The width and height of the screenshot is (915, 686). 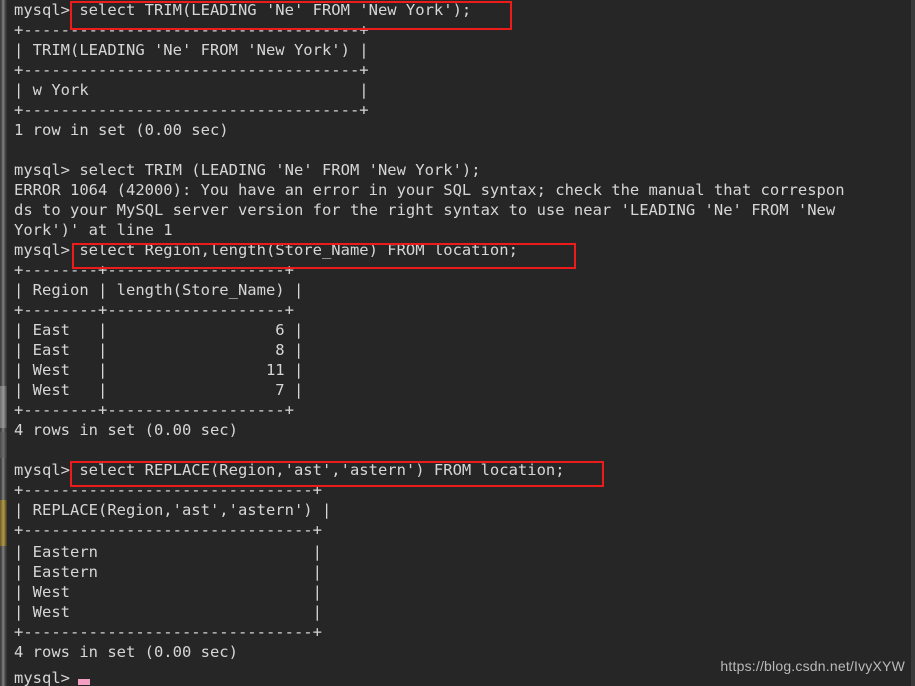 What do you see at coordinates (159, 350) in the screenshot?
I see `table-row: | East | 8 |` at bounding box center [159, 350].